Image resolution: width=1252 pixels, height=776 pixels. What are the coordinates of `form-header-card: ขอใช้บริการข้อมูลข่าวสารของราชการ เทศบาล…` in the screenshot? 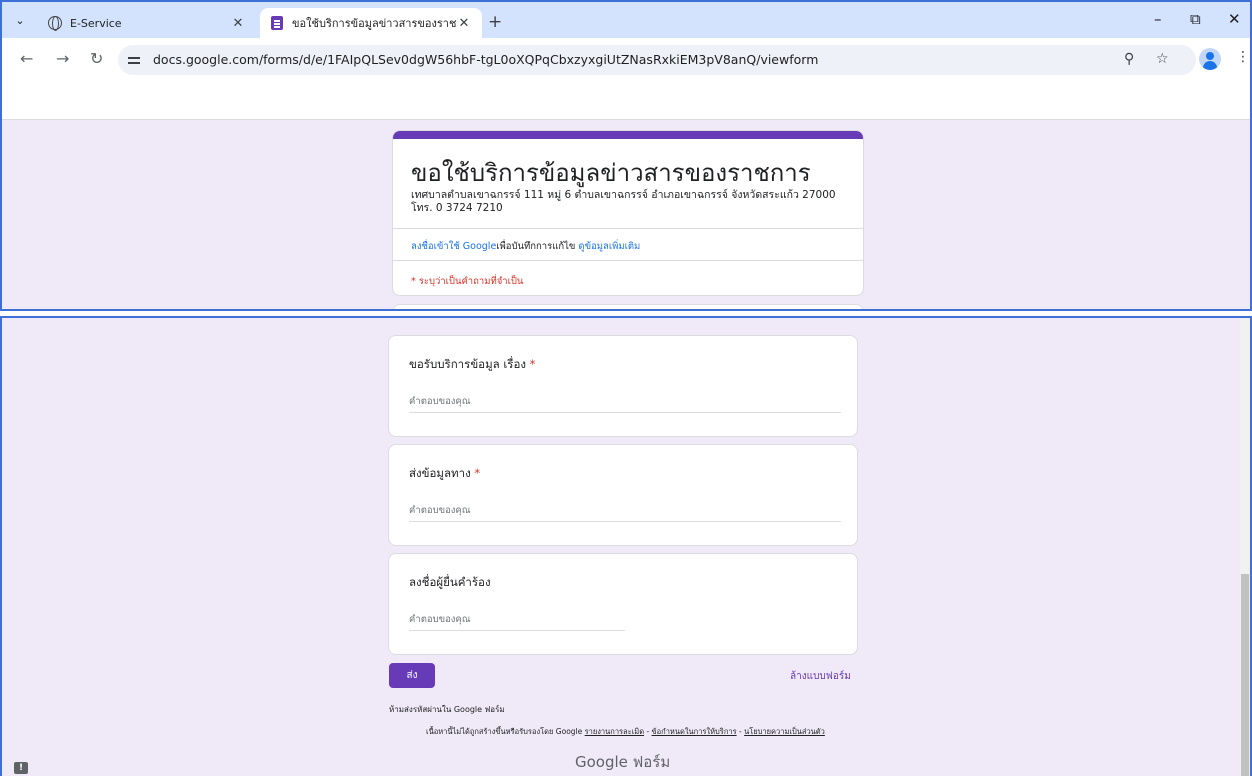 It's located at (628, 213).